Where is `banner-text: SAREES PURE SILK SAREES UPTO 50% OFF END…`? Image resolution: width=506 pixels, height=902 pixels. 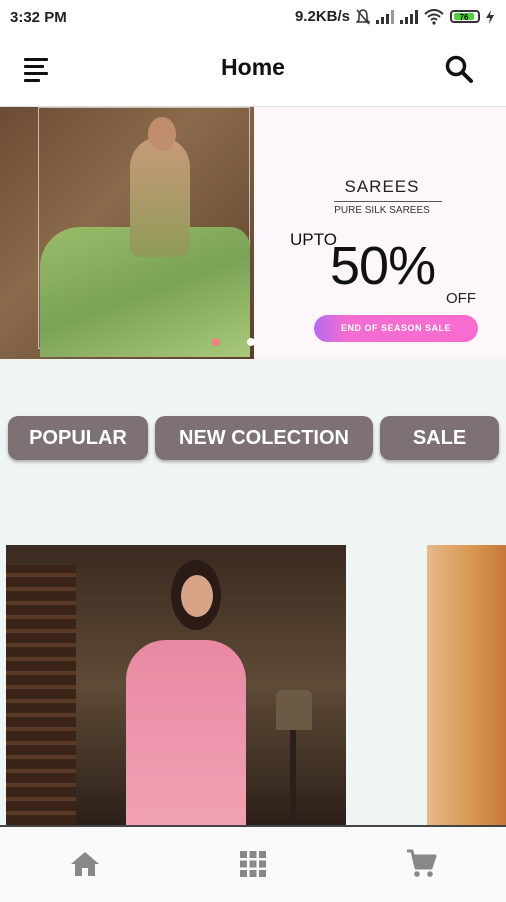 banner-text: SAREES PURE SILK SAREES UPTO 50% OFF END… is located at coordinates (380, 233).